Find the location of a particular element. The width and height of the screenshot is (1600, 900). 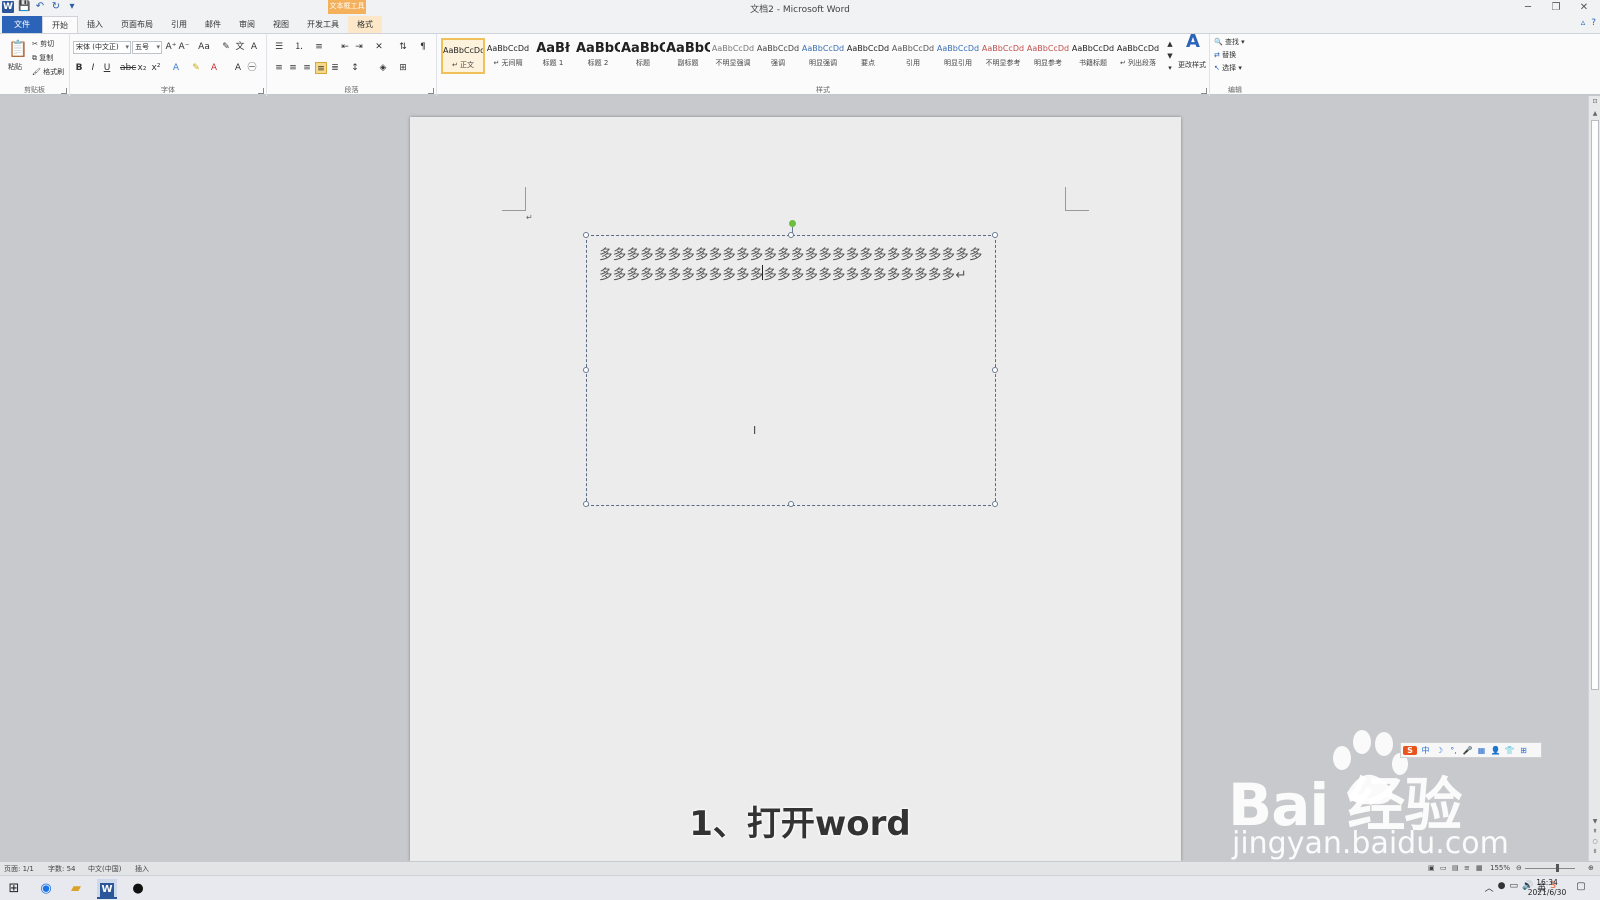

tab-9: 格式 is located at coordinates (365, 24).